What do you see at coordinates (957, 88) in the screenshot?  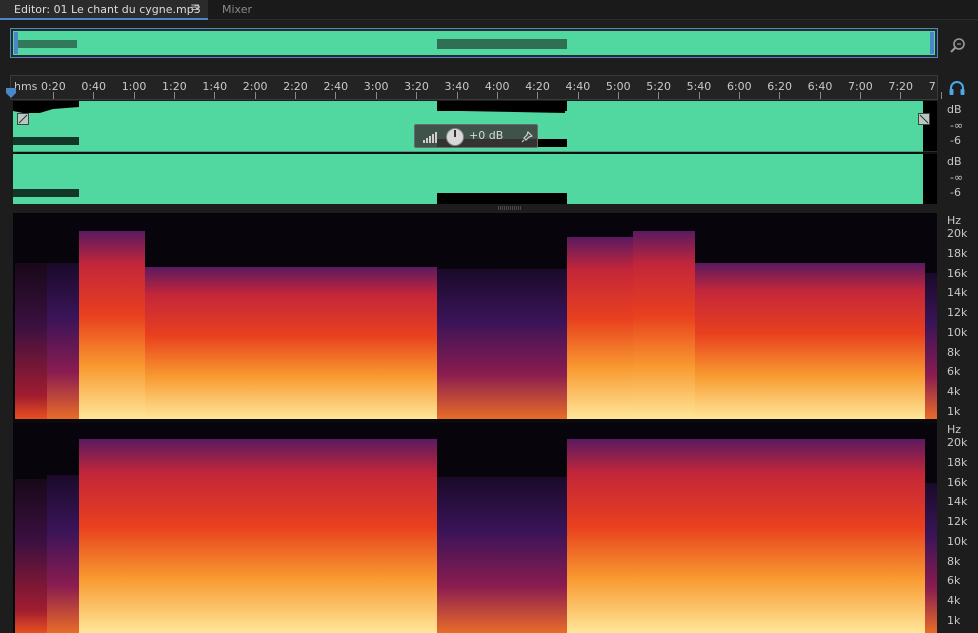 I see `headphones-icon` at bounding box center [957, 88].